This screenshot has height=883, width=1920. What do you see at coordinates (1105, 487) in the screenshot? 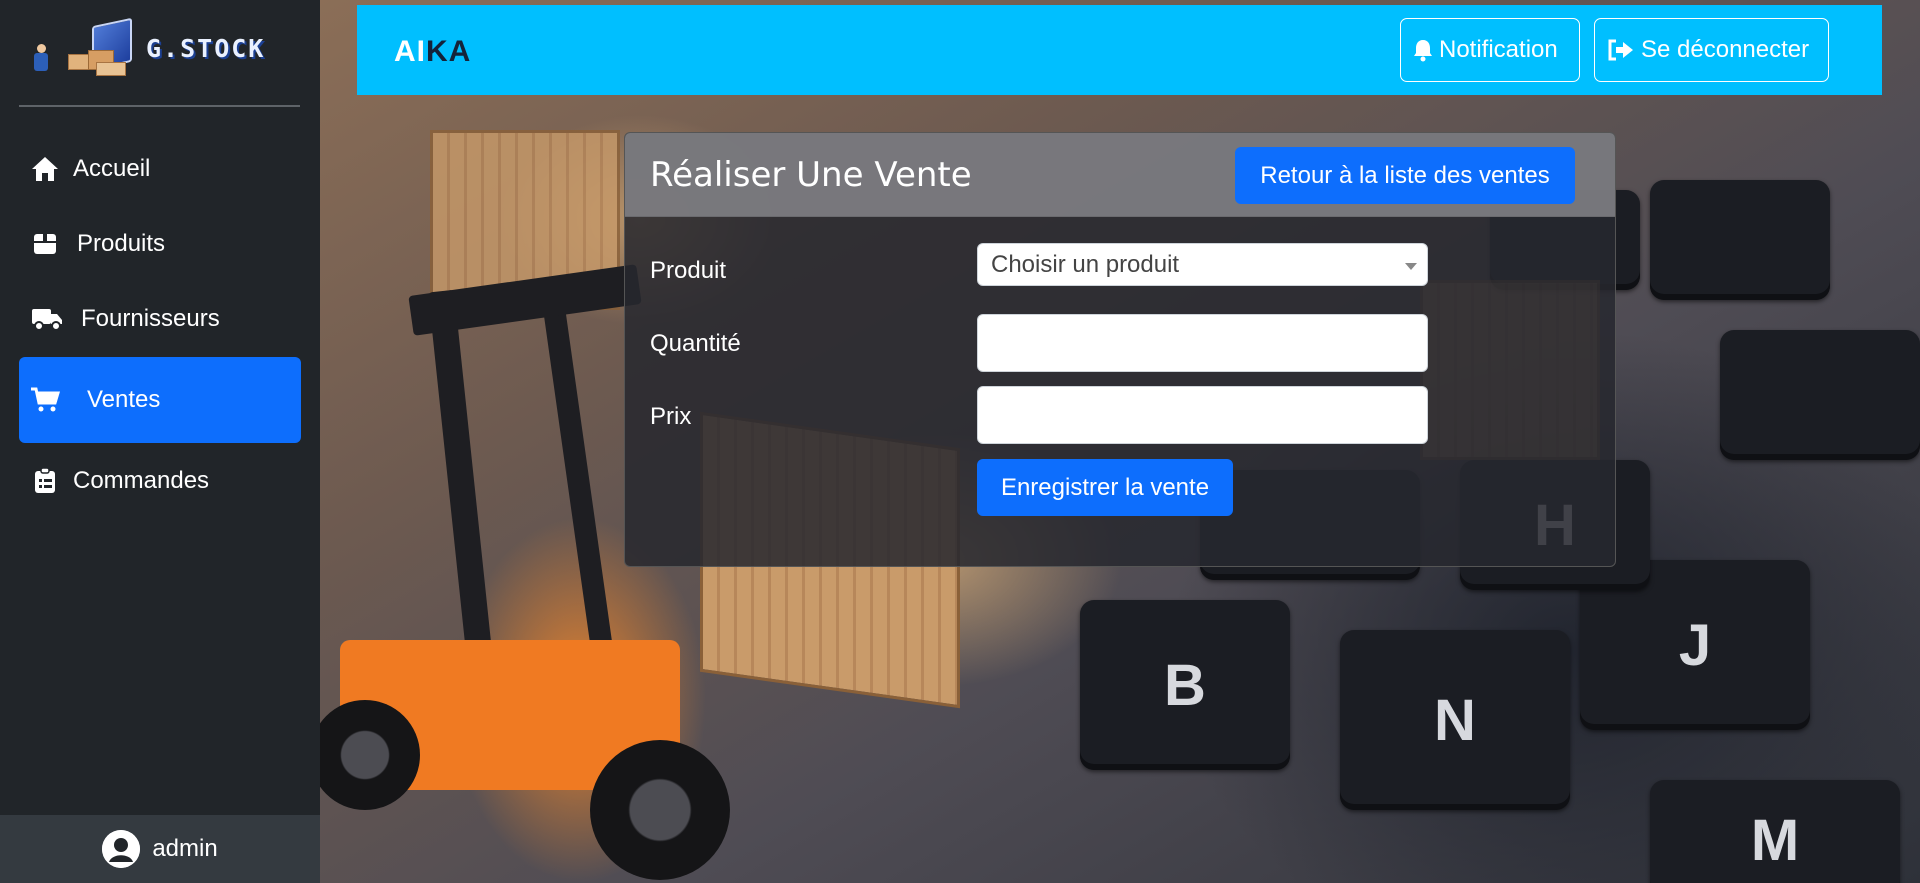
I see `save-sale-button: Enregistrer la vente` at bounding box center [1105, 487].